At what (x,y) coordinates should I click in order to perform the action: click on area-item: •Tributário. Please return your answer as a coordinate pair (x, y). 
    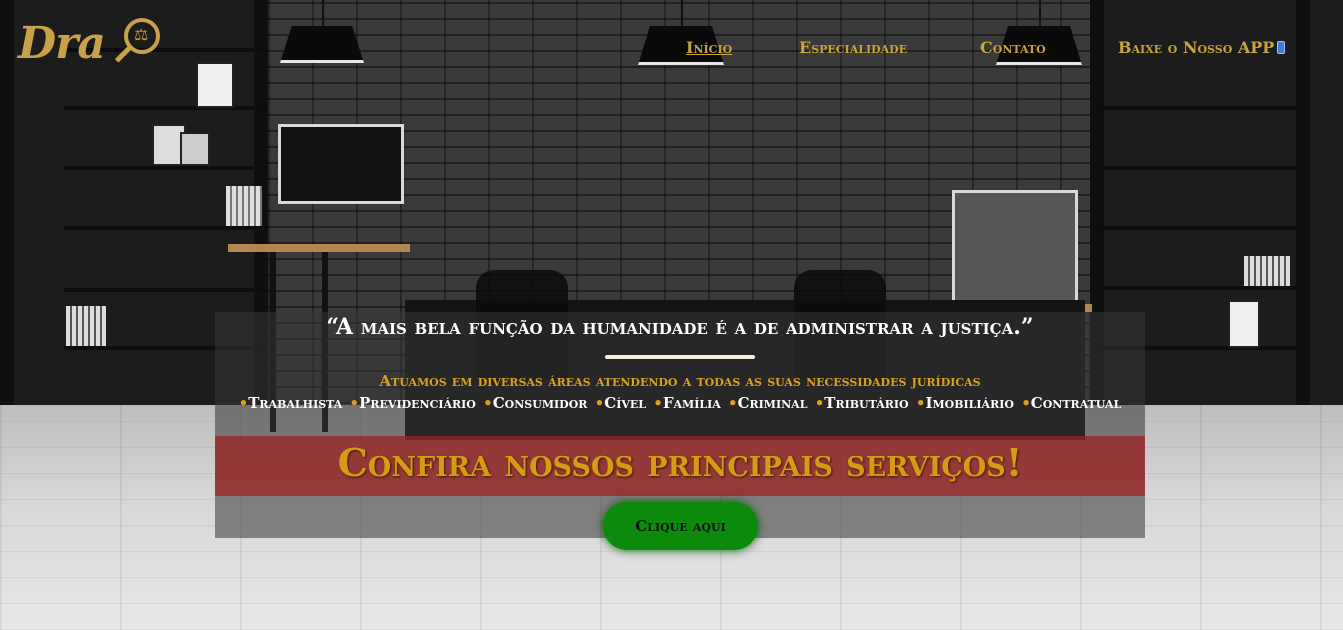
    Looking at the image, I should click on (861, 403).